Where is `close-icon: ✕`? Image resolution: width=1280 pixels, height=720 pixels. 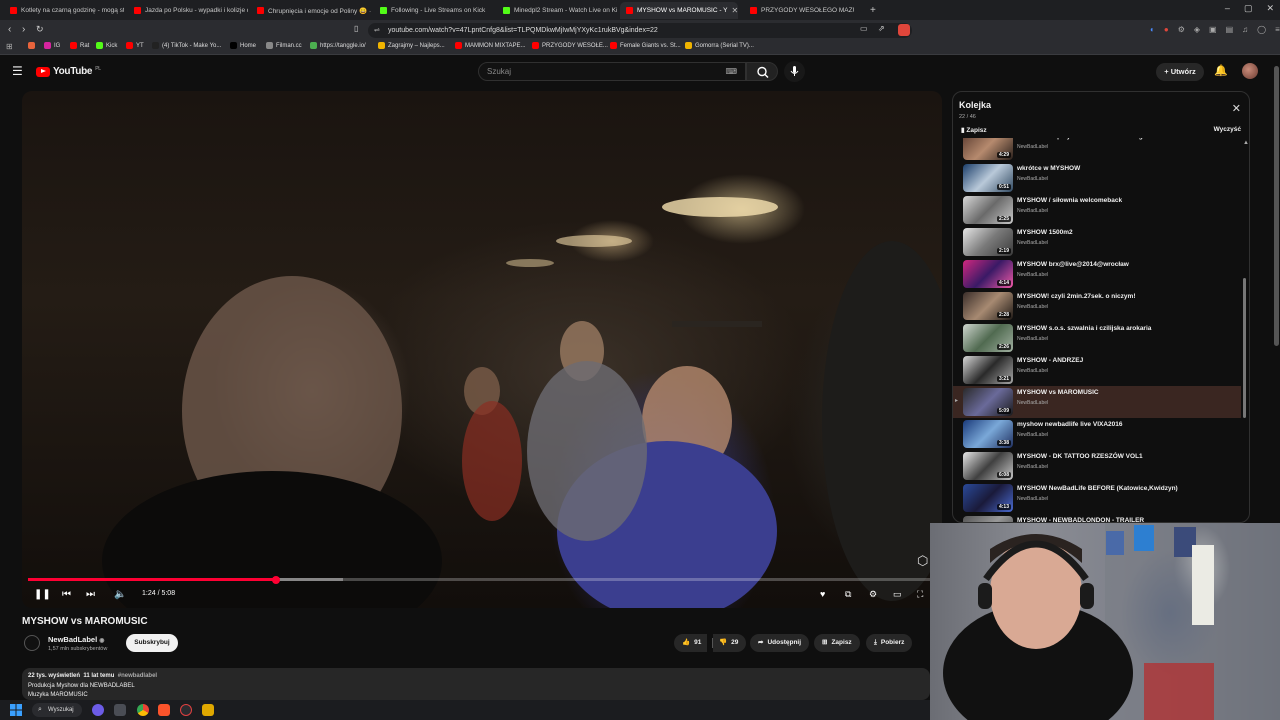
close-icon: ✕ is located at coordinates (1236, 108).